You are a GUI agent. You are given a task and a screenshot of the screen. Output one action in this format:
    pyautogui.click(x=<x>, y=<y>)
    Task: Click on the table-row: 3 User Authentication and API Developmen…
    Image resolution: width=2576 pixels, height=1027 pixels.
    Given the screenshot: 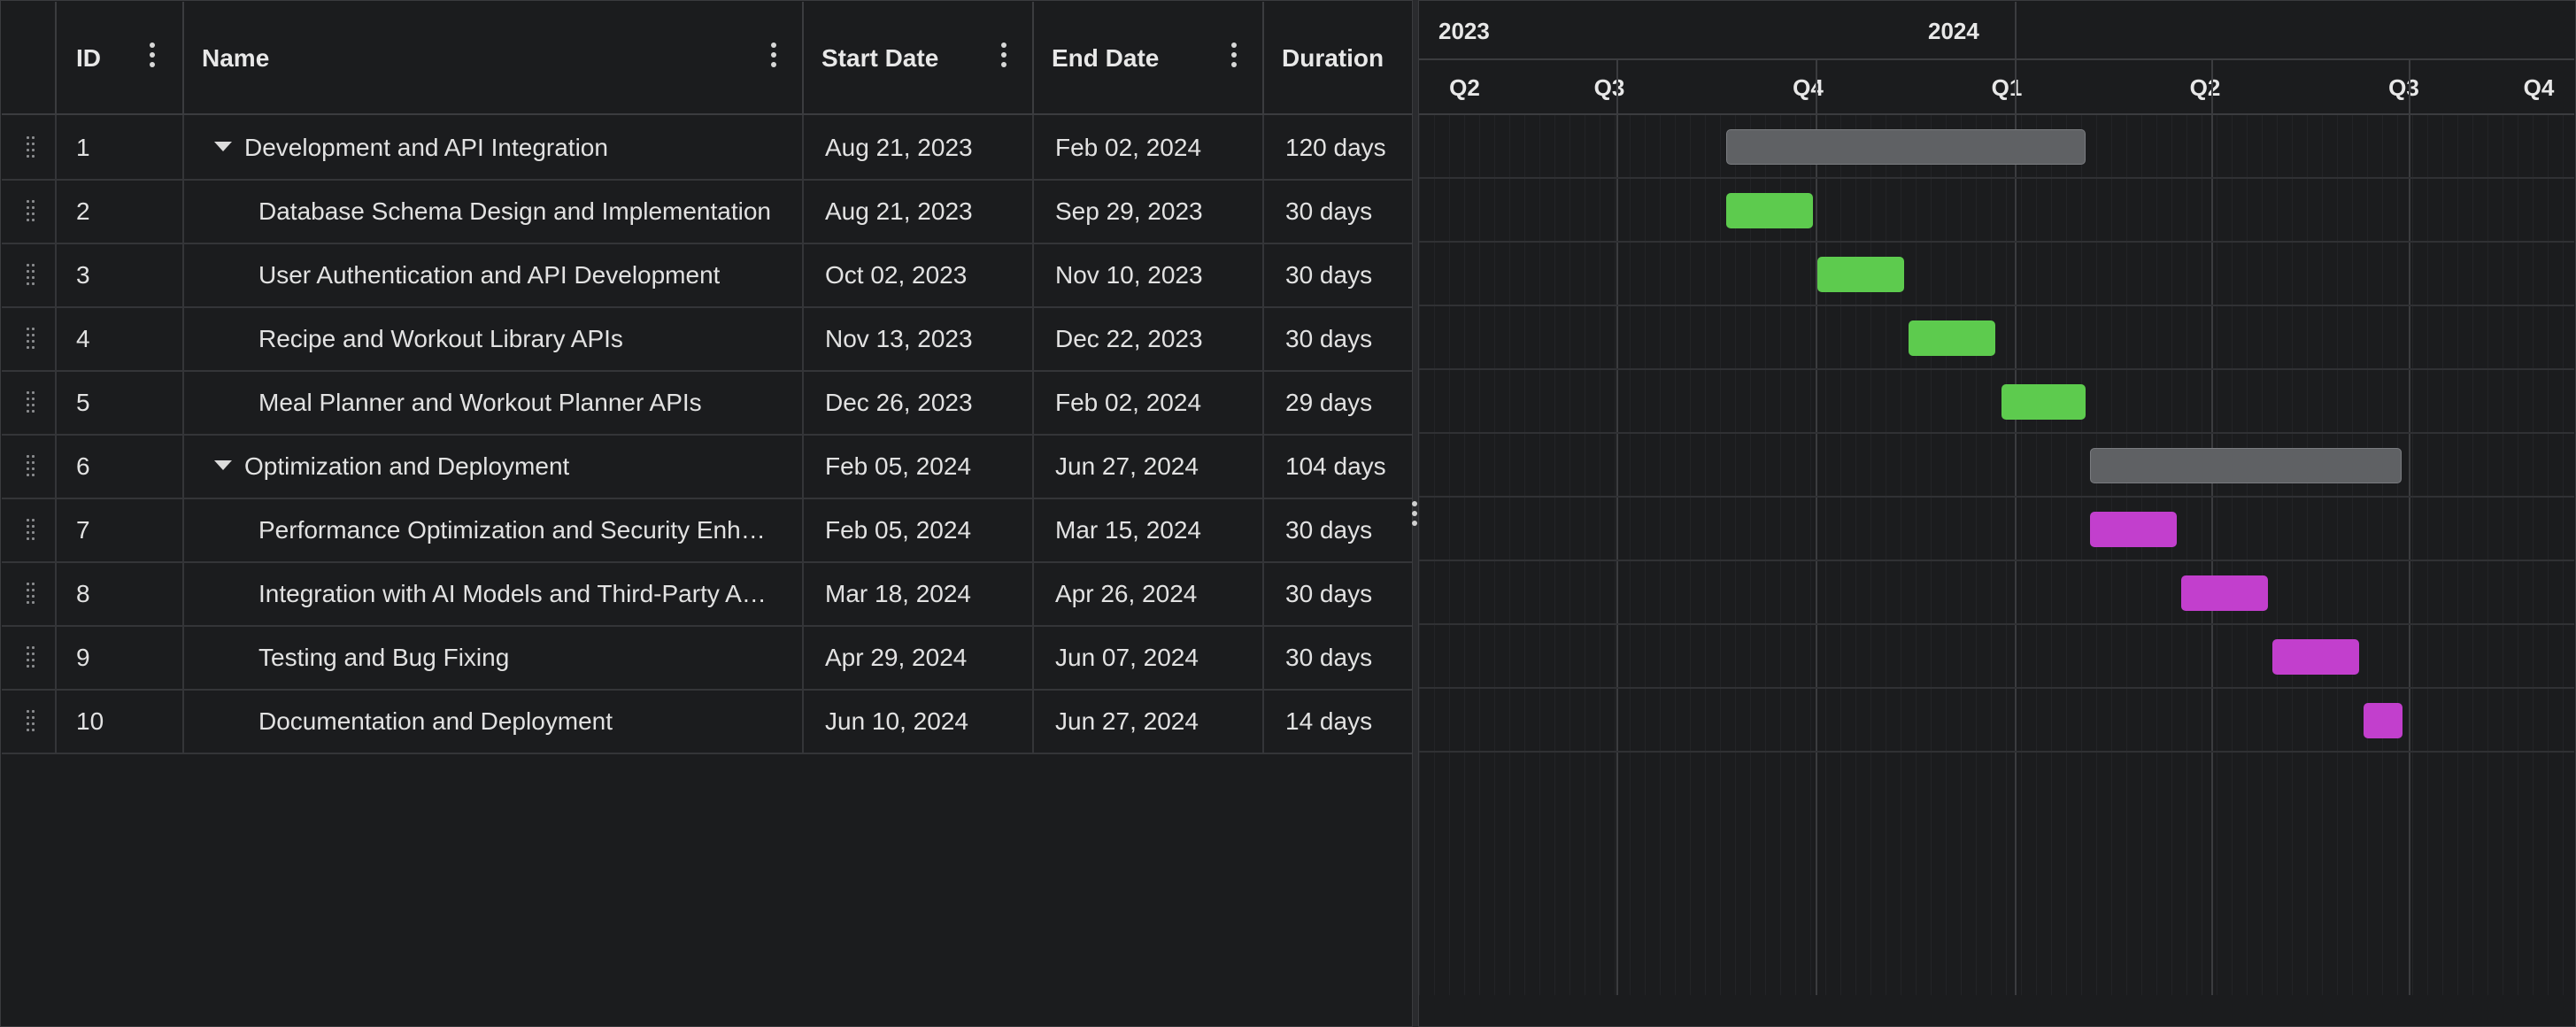 What is the action you would take?
    pyautogui.click(x=707, y=275)
    